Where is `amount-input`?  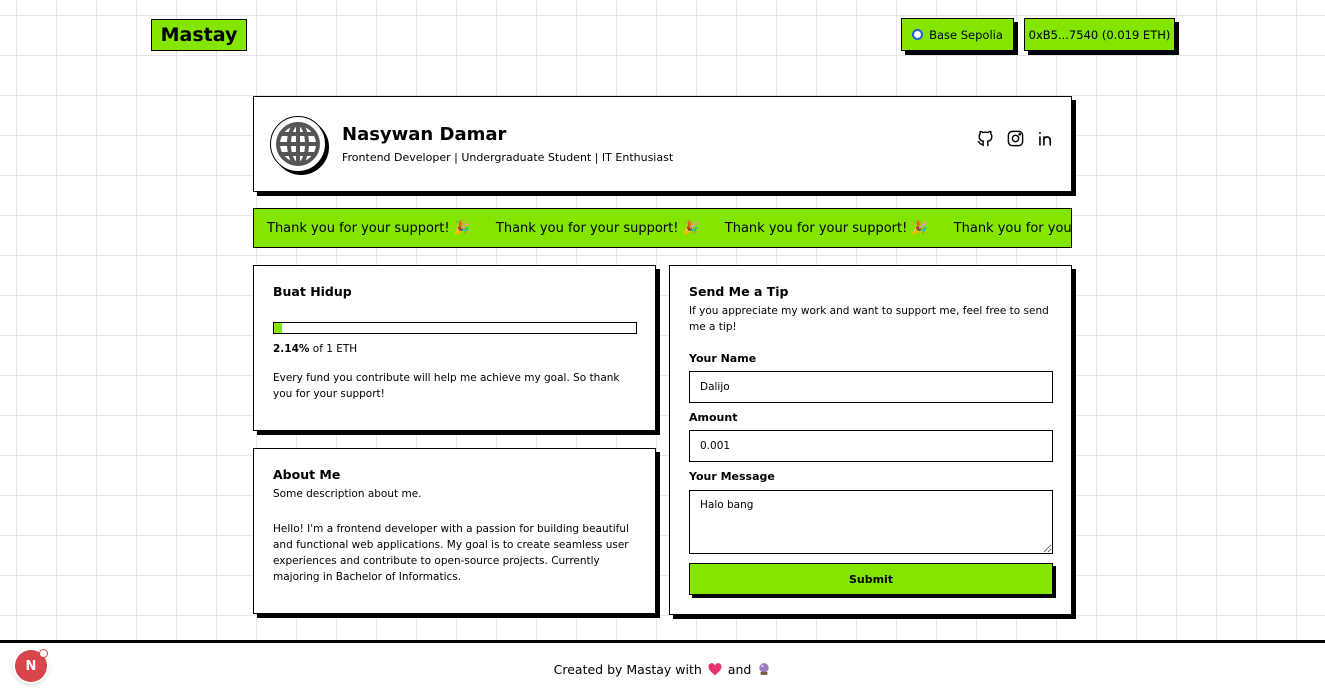
amount-input is located at coordinates (871, 446).